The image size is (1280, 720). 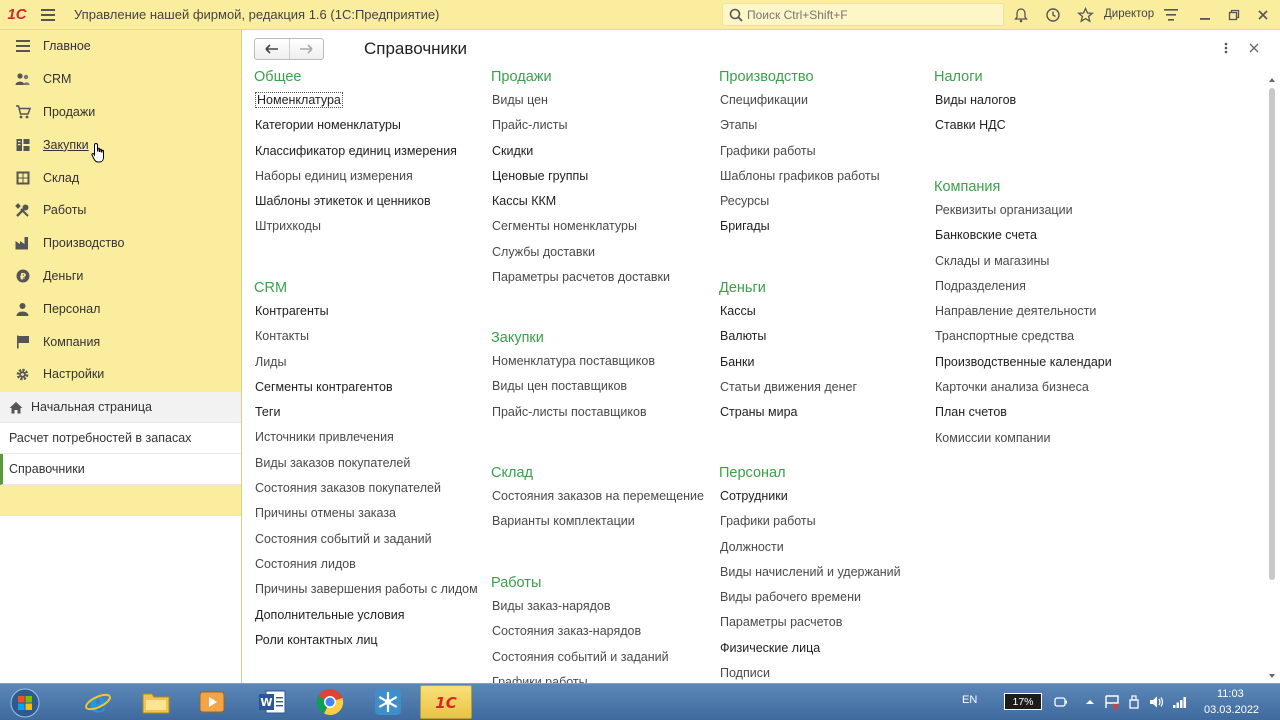 What do you see at coordinates (388, 702) in the screenshot?
I see `taskbar-app-snowflake` at bounding box center [388, 702].